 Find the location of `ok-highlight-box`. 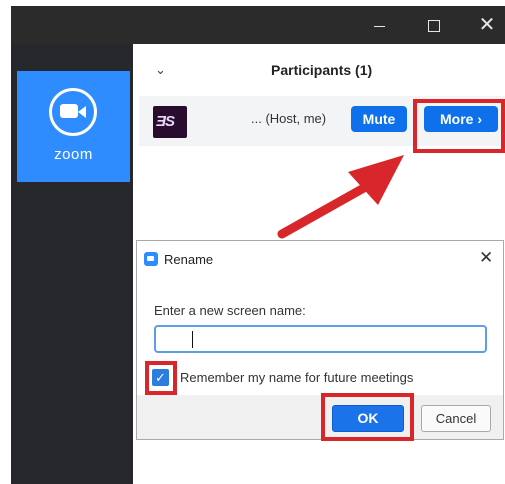

ok-highlight-box is located at coordinates (367, 417).